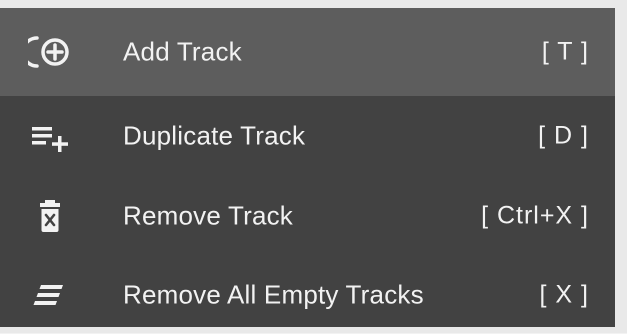 Image resolution: width=627 pixels, height=334 pixels. I want to click on duplicate-track-icon, so click(52, 136).